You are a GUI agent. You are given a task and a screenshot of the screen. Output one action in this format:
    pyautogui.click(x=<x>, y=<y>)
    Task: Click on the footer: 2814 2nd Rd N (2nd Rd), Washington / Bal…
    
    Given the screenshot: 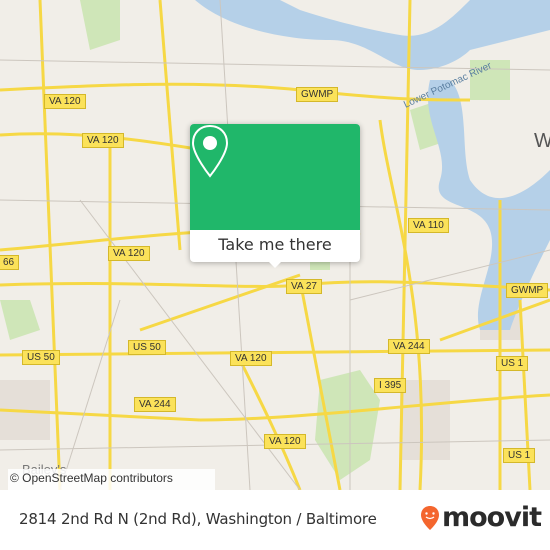 What is the action you would take?
    pyautogui.click(x=275, y=520)
    